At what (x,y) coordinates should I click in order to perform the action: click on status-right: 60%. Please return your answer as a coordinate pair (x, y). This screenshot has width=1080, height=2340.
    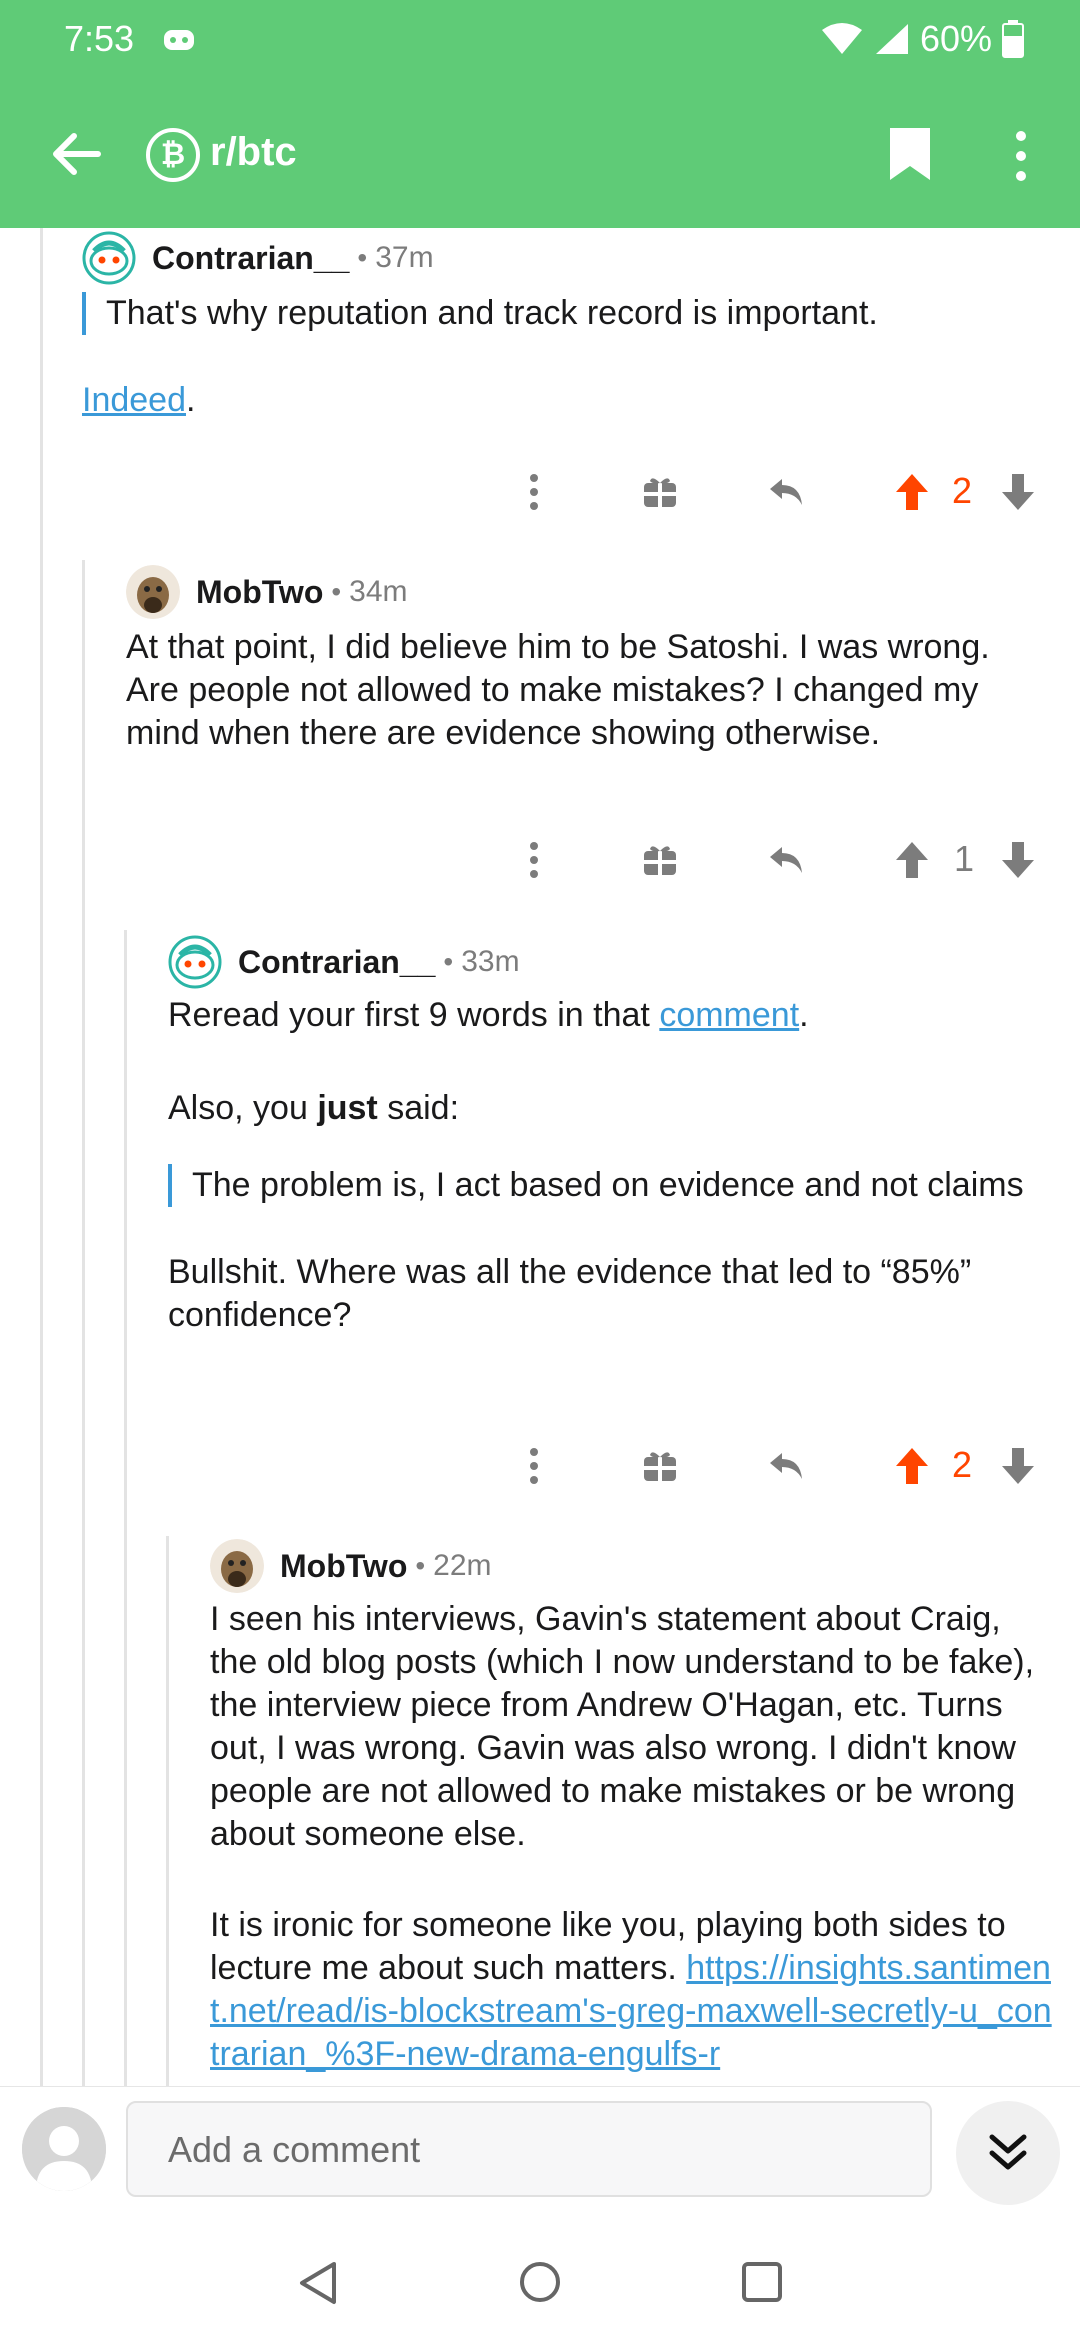
    Looking at the image, I should click on (922, 39).